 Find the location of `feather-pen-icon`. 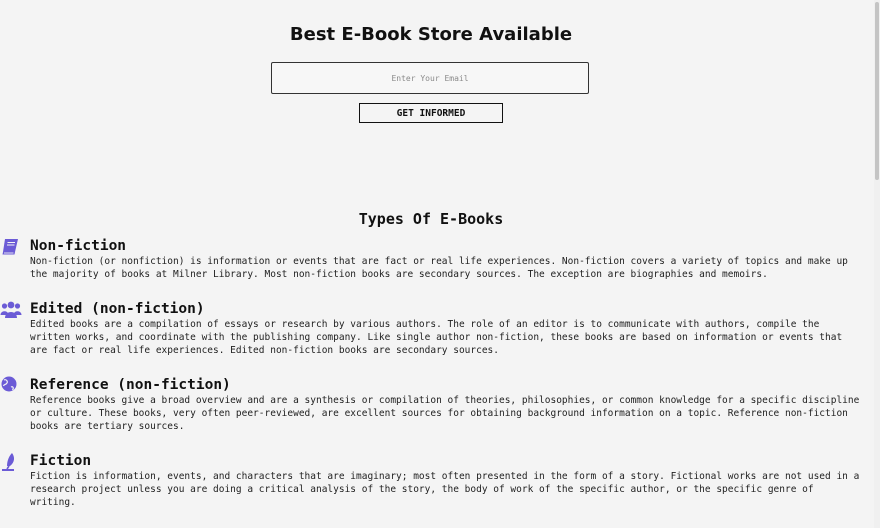

feather-pen-icon is located at coordinates (10, 463).